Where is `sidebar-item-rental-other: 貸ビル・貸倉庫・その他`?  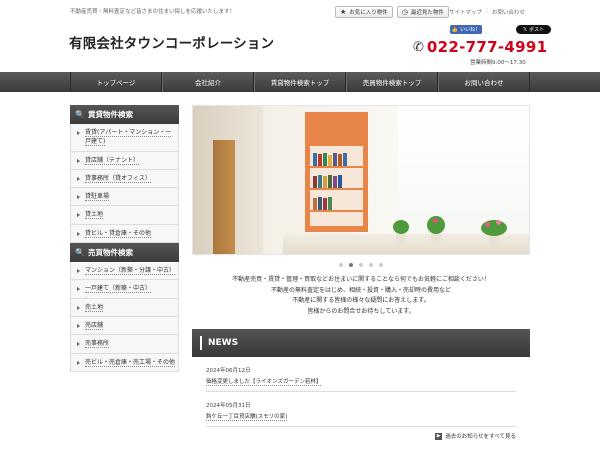
sidebar-item-rental-other: 貸ビル・貸倉庫・その他 is located at coordinates (124, 234).